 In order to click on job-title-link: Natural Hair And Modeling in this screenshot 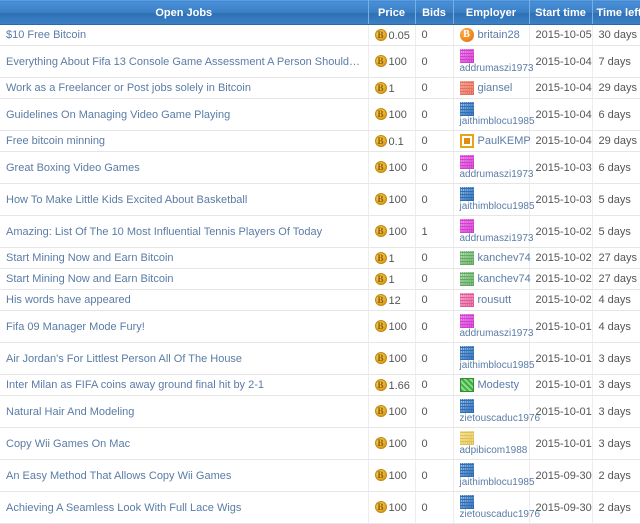, I will do `click(184, 411)`.